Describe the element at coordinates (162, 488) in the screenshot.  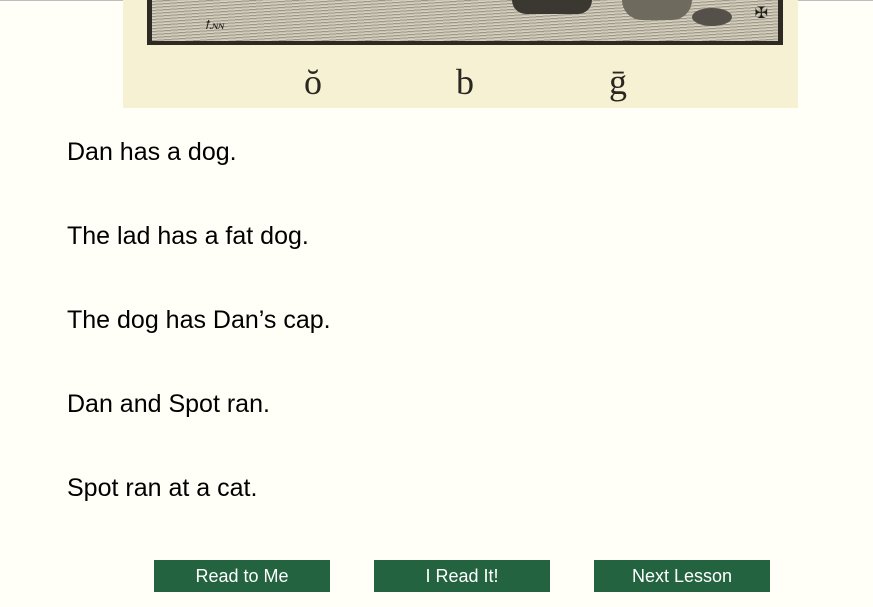
I see `reading-sentence: Spot ran at a cat.` at that location.